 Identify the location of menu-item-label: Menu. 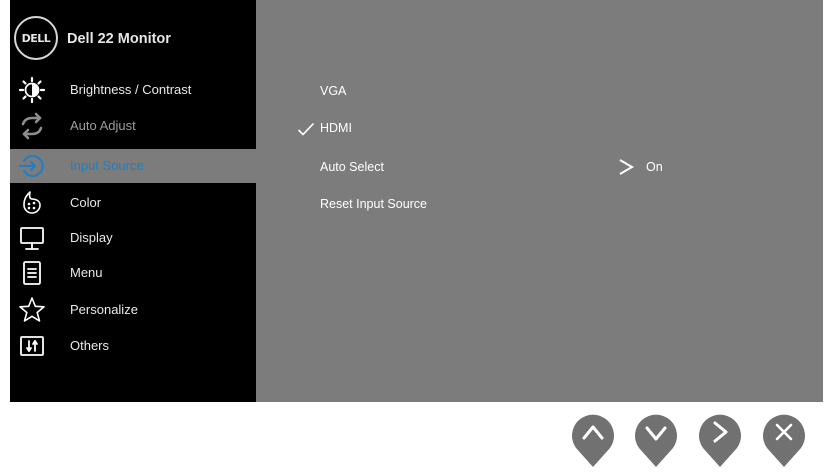
(86, 272).